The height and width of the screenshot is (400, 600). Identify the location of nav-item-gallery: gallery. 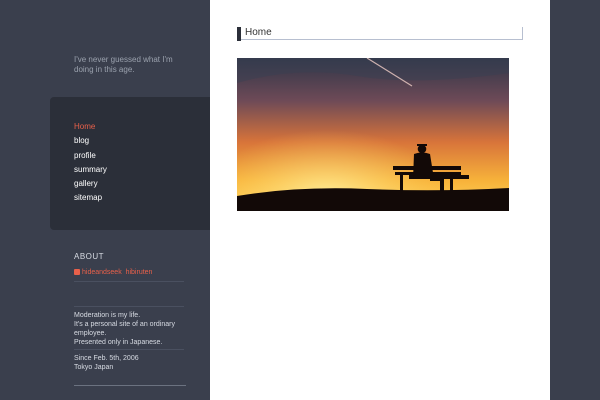
(86, 183).